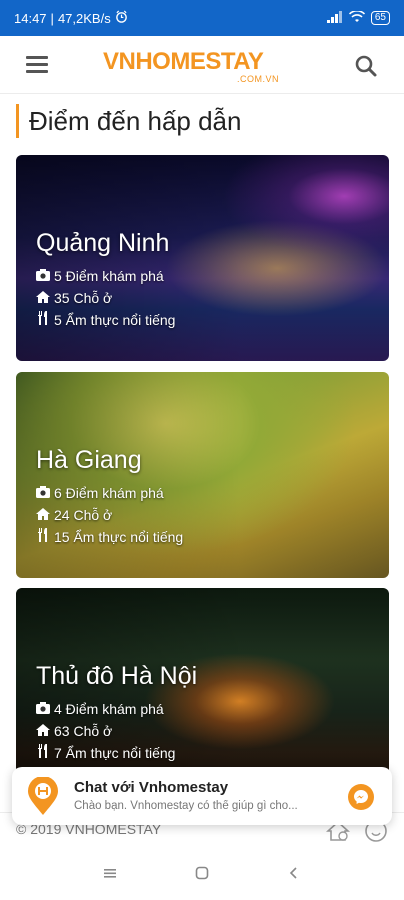 Image resolution: width=404 pixels, height=900 pixels. What do you see at coordinates (83, 298) in the screenshot?
I see `stays-text: 35 Chỗ ở` at bounding box center [83, 298].